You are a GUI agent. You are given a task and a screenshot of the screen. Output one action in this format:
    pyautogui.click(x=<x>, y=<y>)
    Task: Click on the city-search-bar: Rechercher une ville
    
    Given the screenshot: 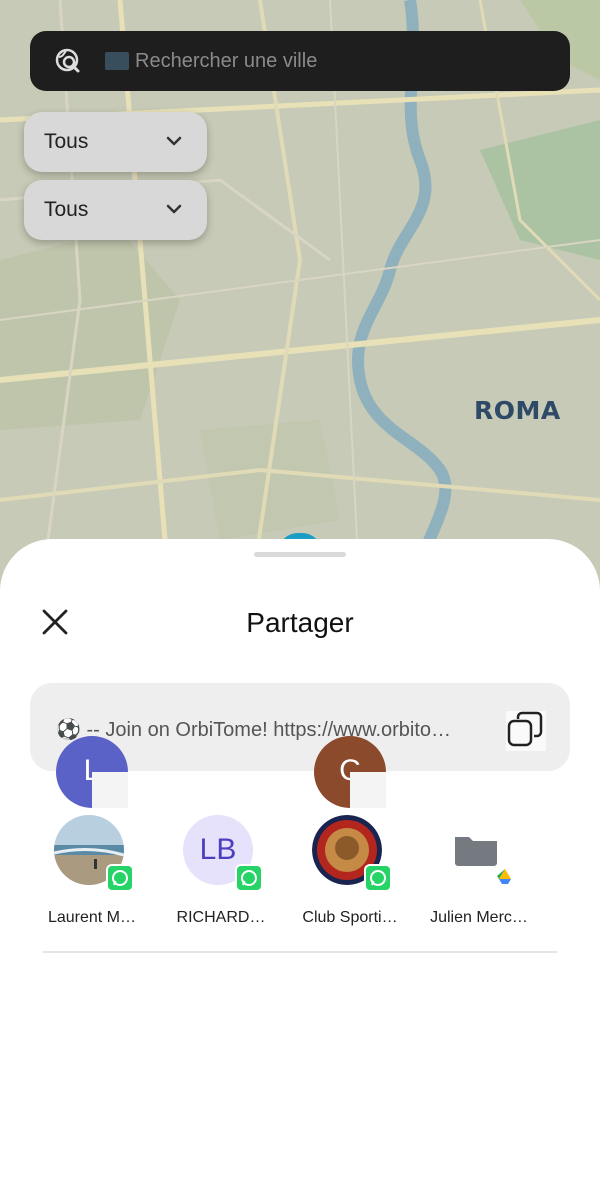 What is the action you would take?
    pyautogui.click(x=300, y=61)
    